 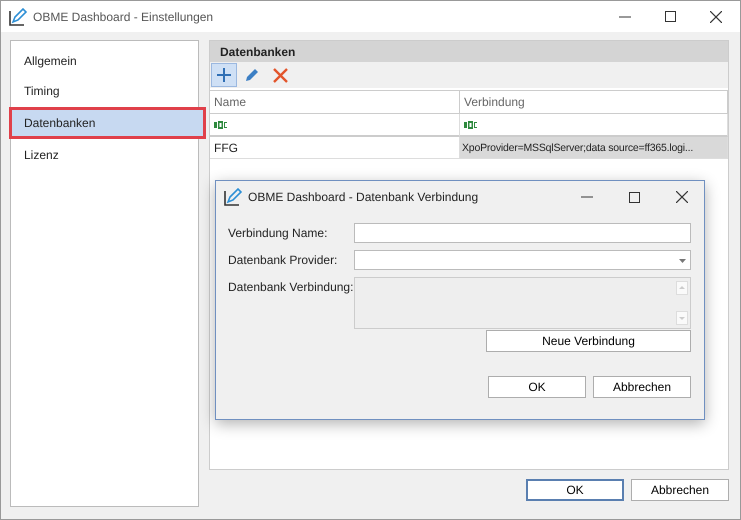 What do you see at coordinates (594, 102) in the screenshot?
I see `column-header: Verbindung` at bounding box center [594, 102].